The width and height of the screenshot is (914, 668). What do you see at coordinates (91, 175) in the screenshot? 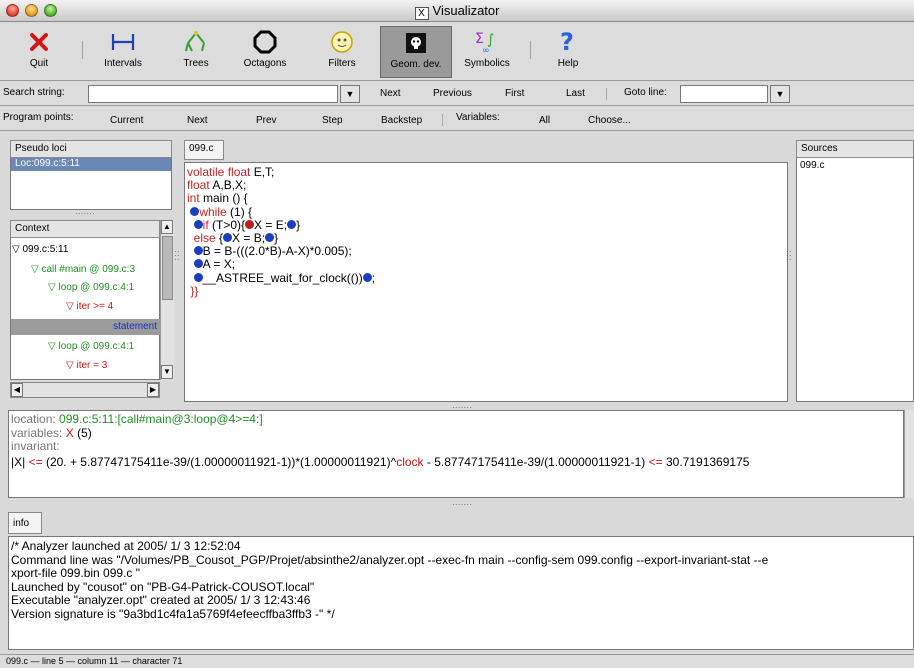
I see `pseudo-loci-panel: Pseudo loci Loc:099.c:5:11` at bounding box center [91, 175].